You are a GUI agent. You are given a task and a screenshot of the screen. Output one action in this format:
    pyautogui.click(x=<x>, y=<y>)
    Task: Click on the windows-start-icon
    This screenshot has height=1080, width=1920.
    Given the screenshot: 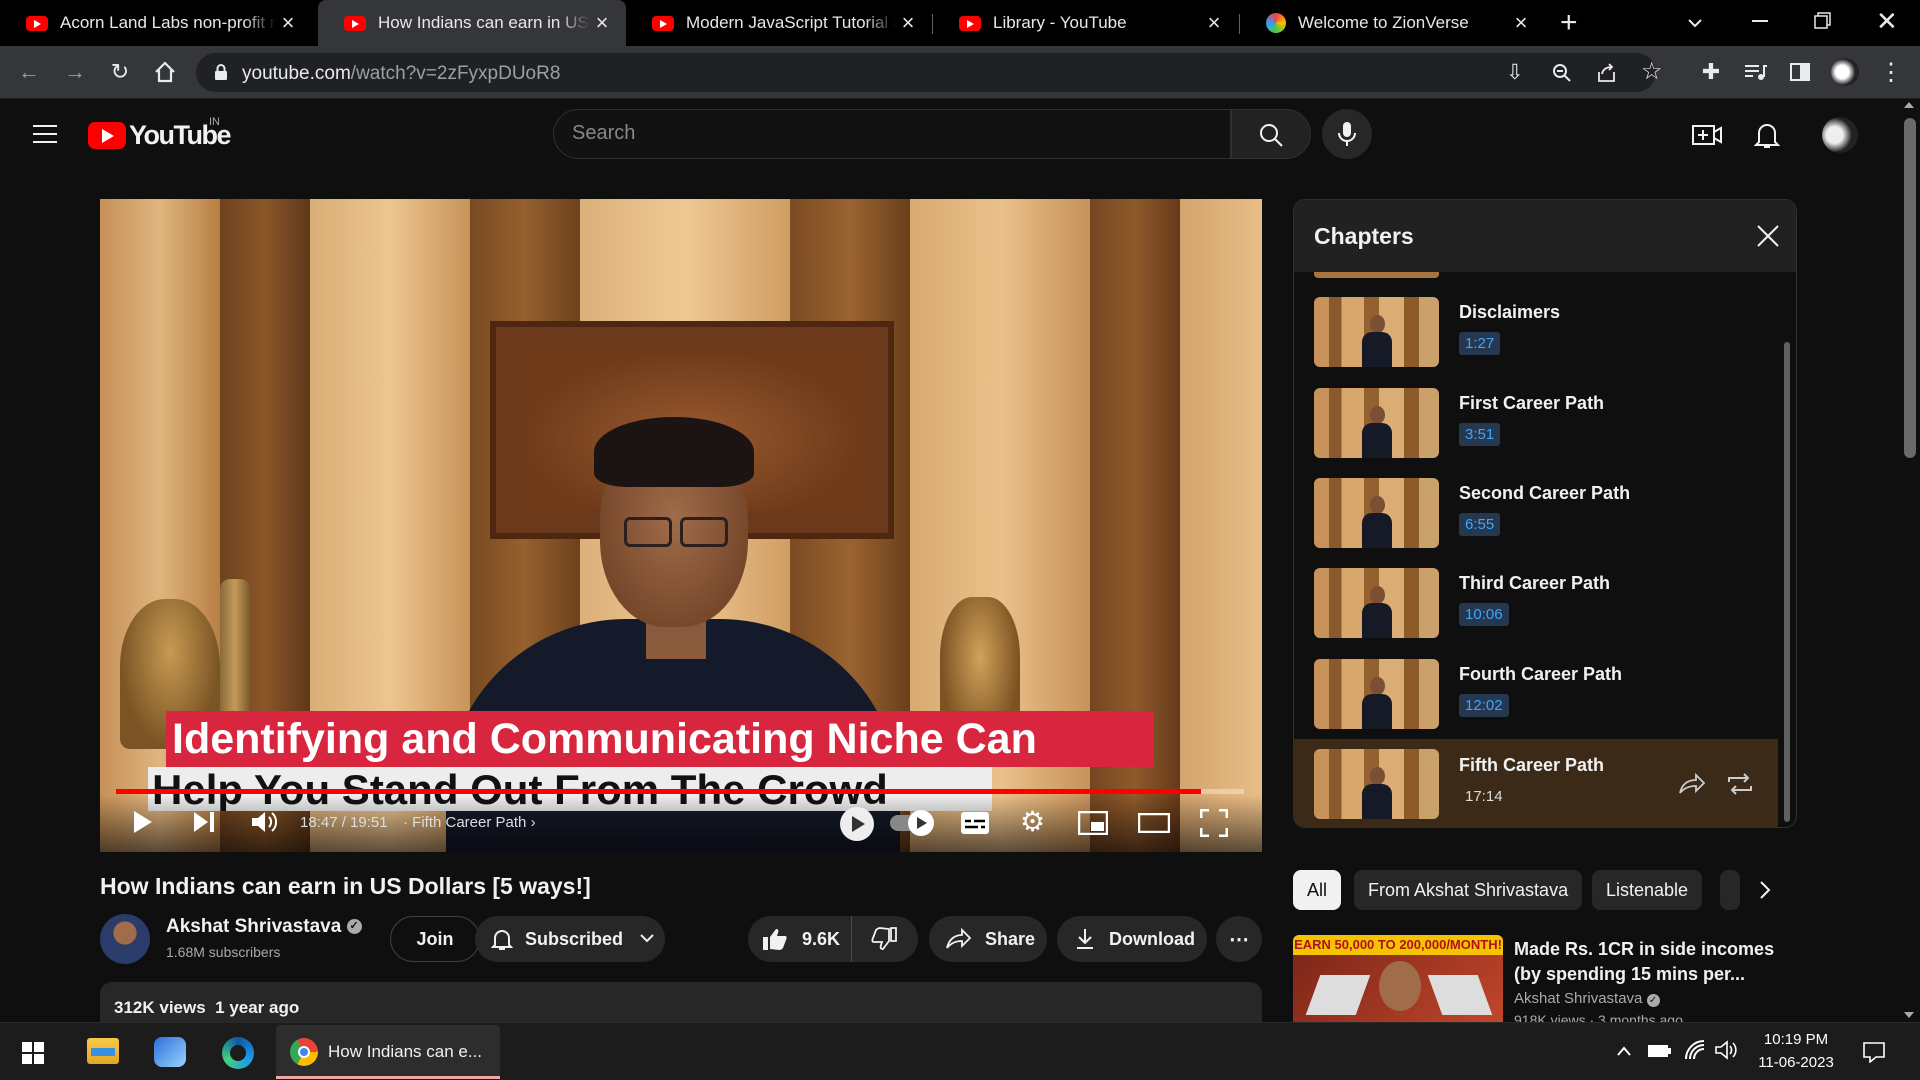 What is the action you would take?
    pyautogui.click(x=33, y=1053)
    